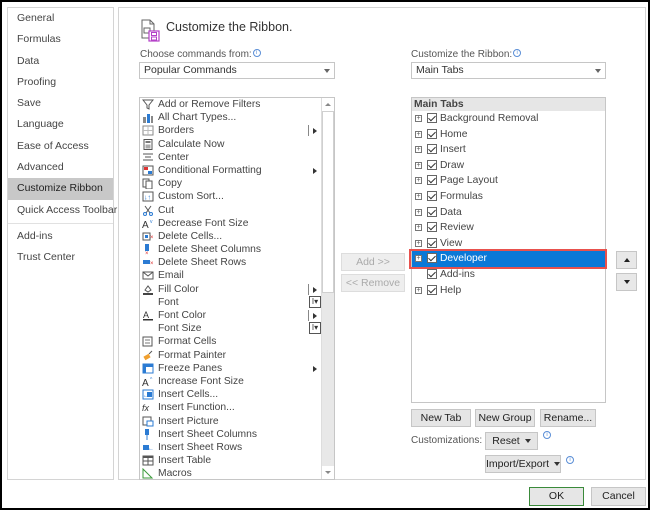 The height and width of the screenshot is (510, 650). Describe the element at coordinates (237, 170) in the screenshot. I see `command-item: Conditional Formatting` at that location.